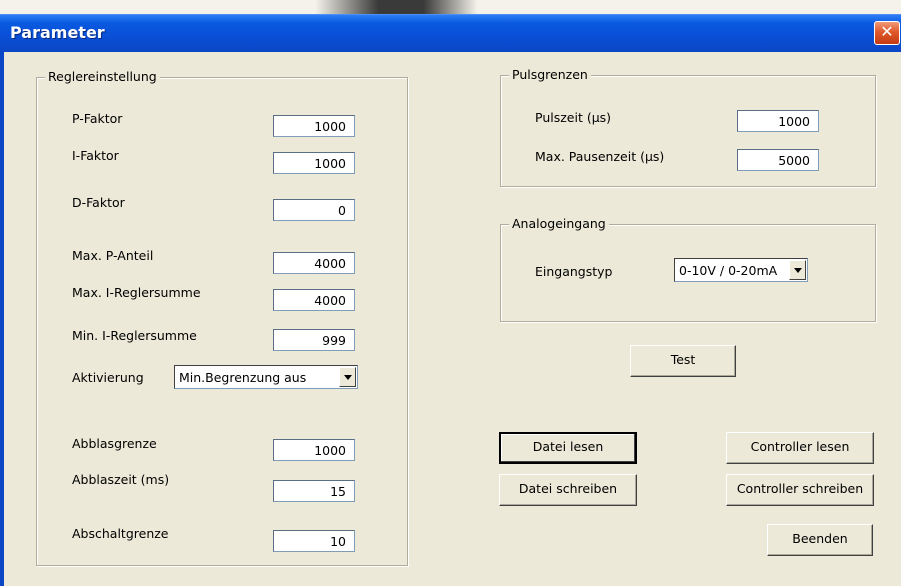 Image resolution: width=901 pixels, height=586 pixels. Describe the element at coordinates (314, 300) in the screenshot. I see `max-i-reglersumme-input: 4000` at that location.